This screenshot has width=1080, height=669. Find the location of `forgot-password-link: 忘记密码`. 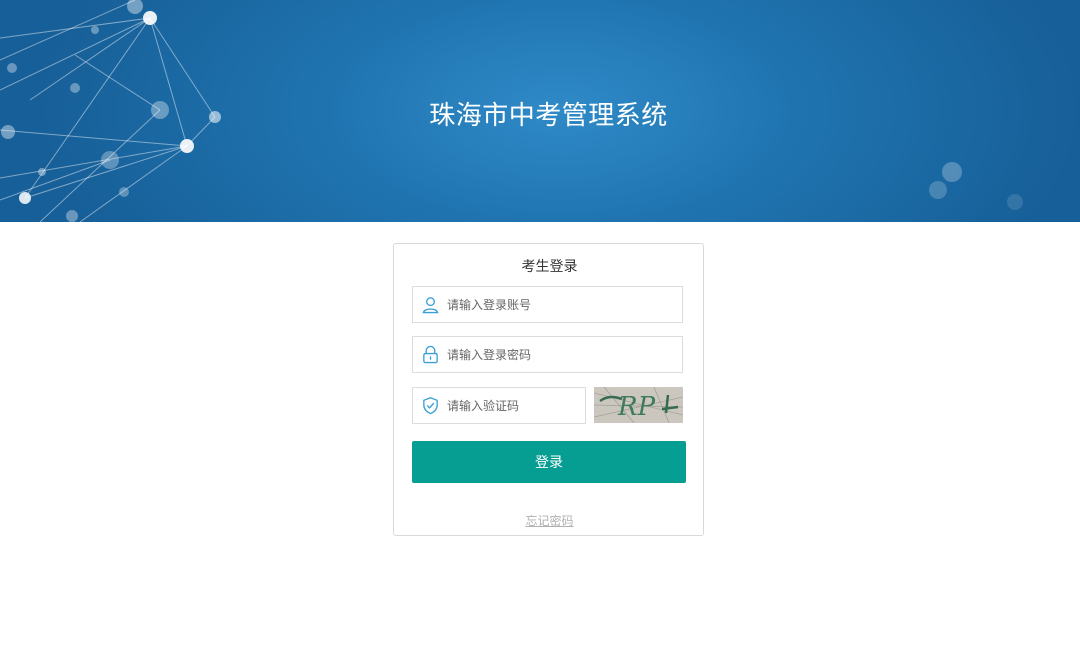

forgot-password-link: 忘记密码 is located at coordinates (549, 520).